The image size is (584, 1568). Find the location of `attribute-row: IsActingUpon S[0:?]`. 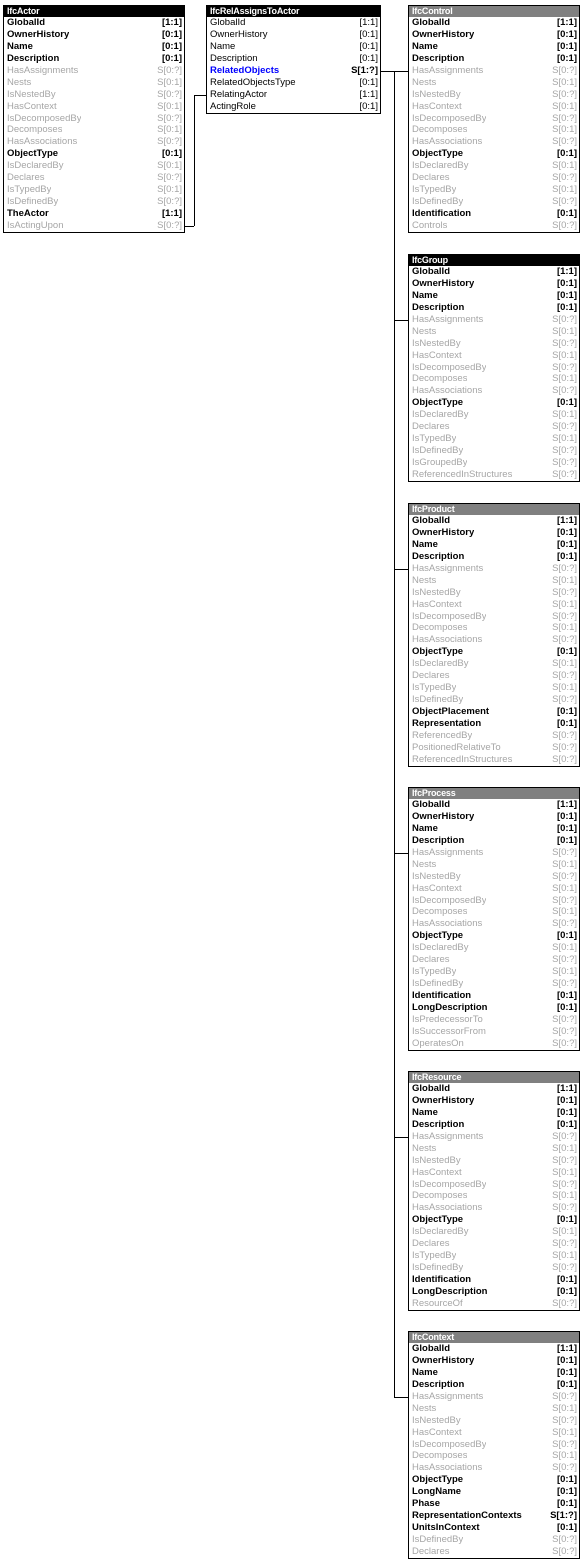

attribute-row: IsActingUpon S[0:?] is located at coordinates (94, 226).